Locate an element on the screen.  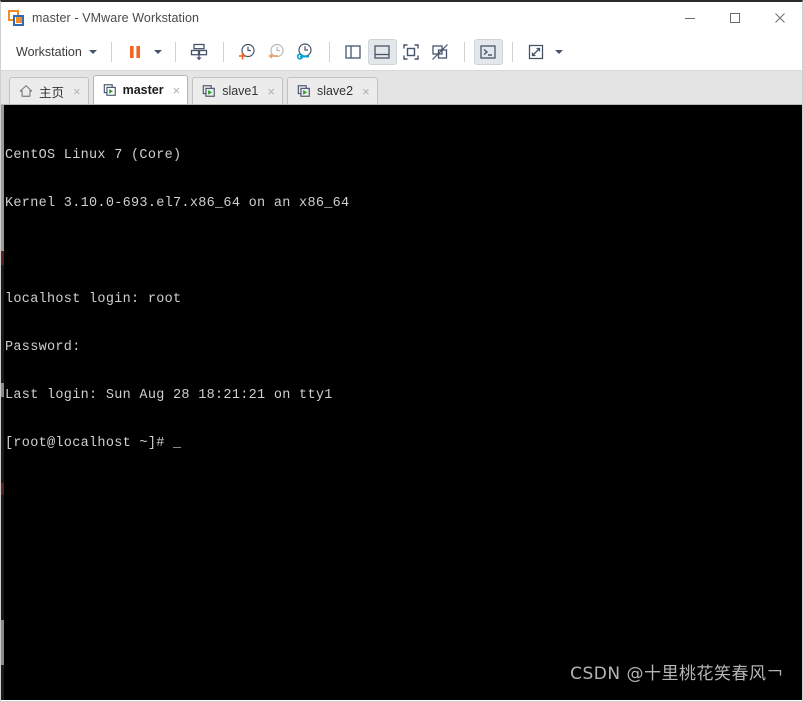
thumbnail-bar-icon is located at coordinates (382, 51).